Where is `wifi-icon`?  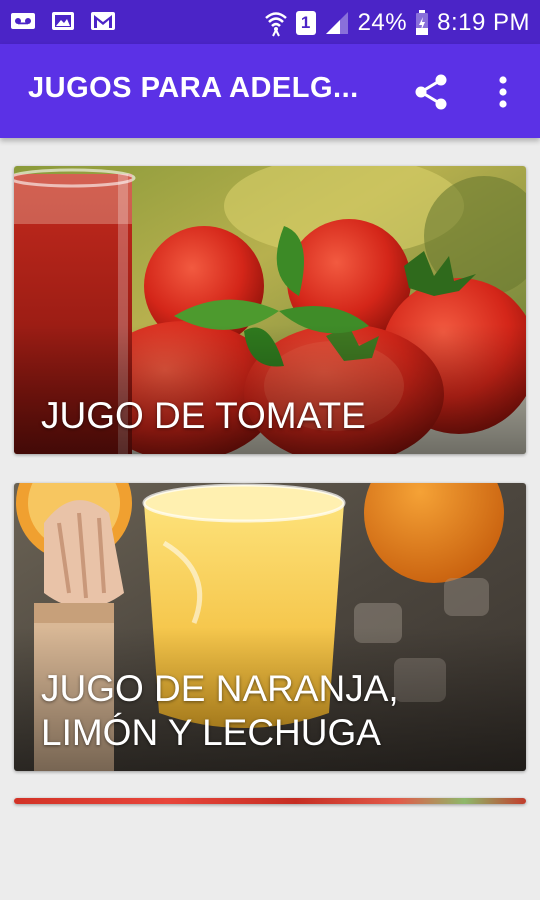 wifi-icon is located at coordinates (275, 24).